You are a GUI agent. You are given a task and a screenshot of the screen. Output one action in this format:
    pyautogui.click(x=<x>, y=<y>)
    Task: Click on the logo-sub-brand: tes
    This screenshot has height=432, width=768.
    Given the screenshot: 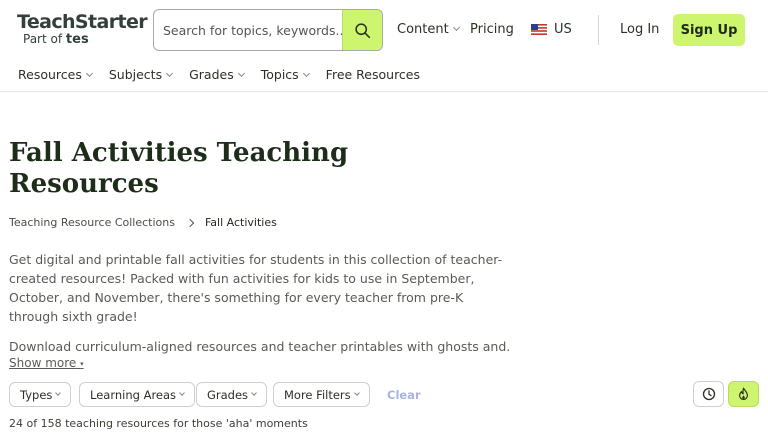 What is the action you would take?
    pyautogui.click(x=77, y=39)
    